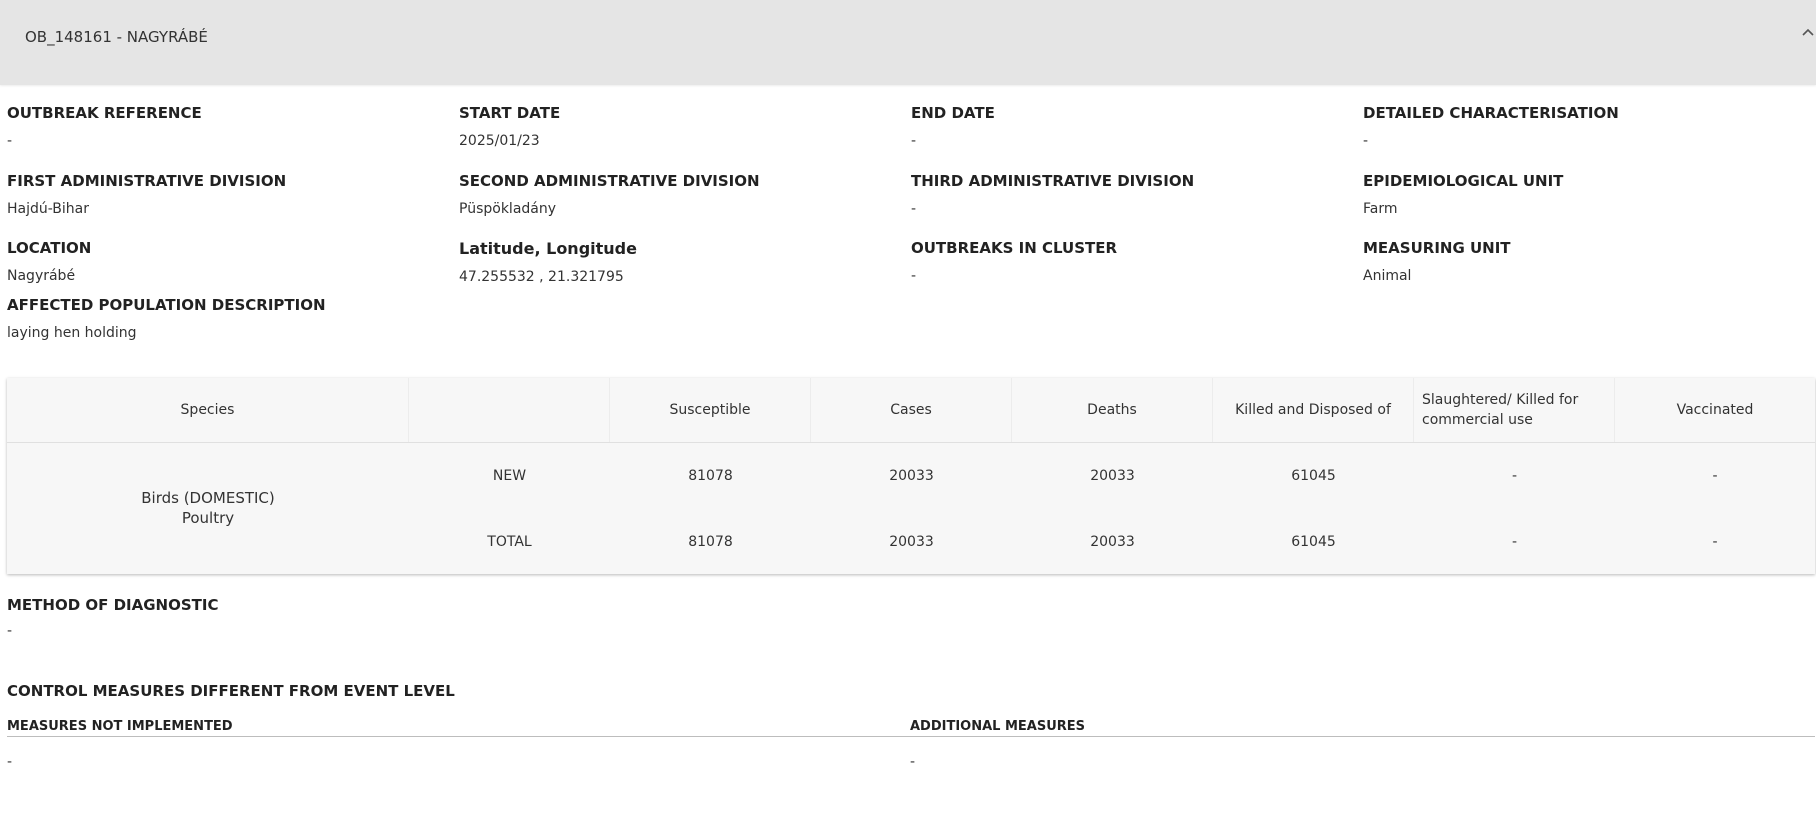 The image size is (1816, 824). I want to click on field-value: 47.255532 , 21.321795, so click(541, 277).